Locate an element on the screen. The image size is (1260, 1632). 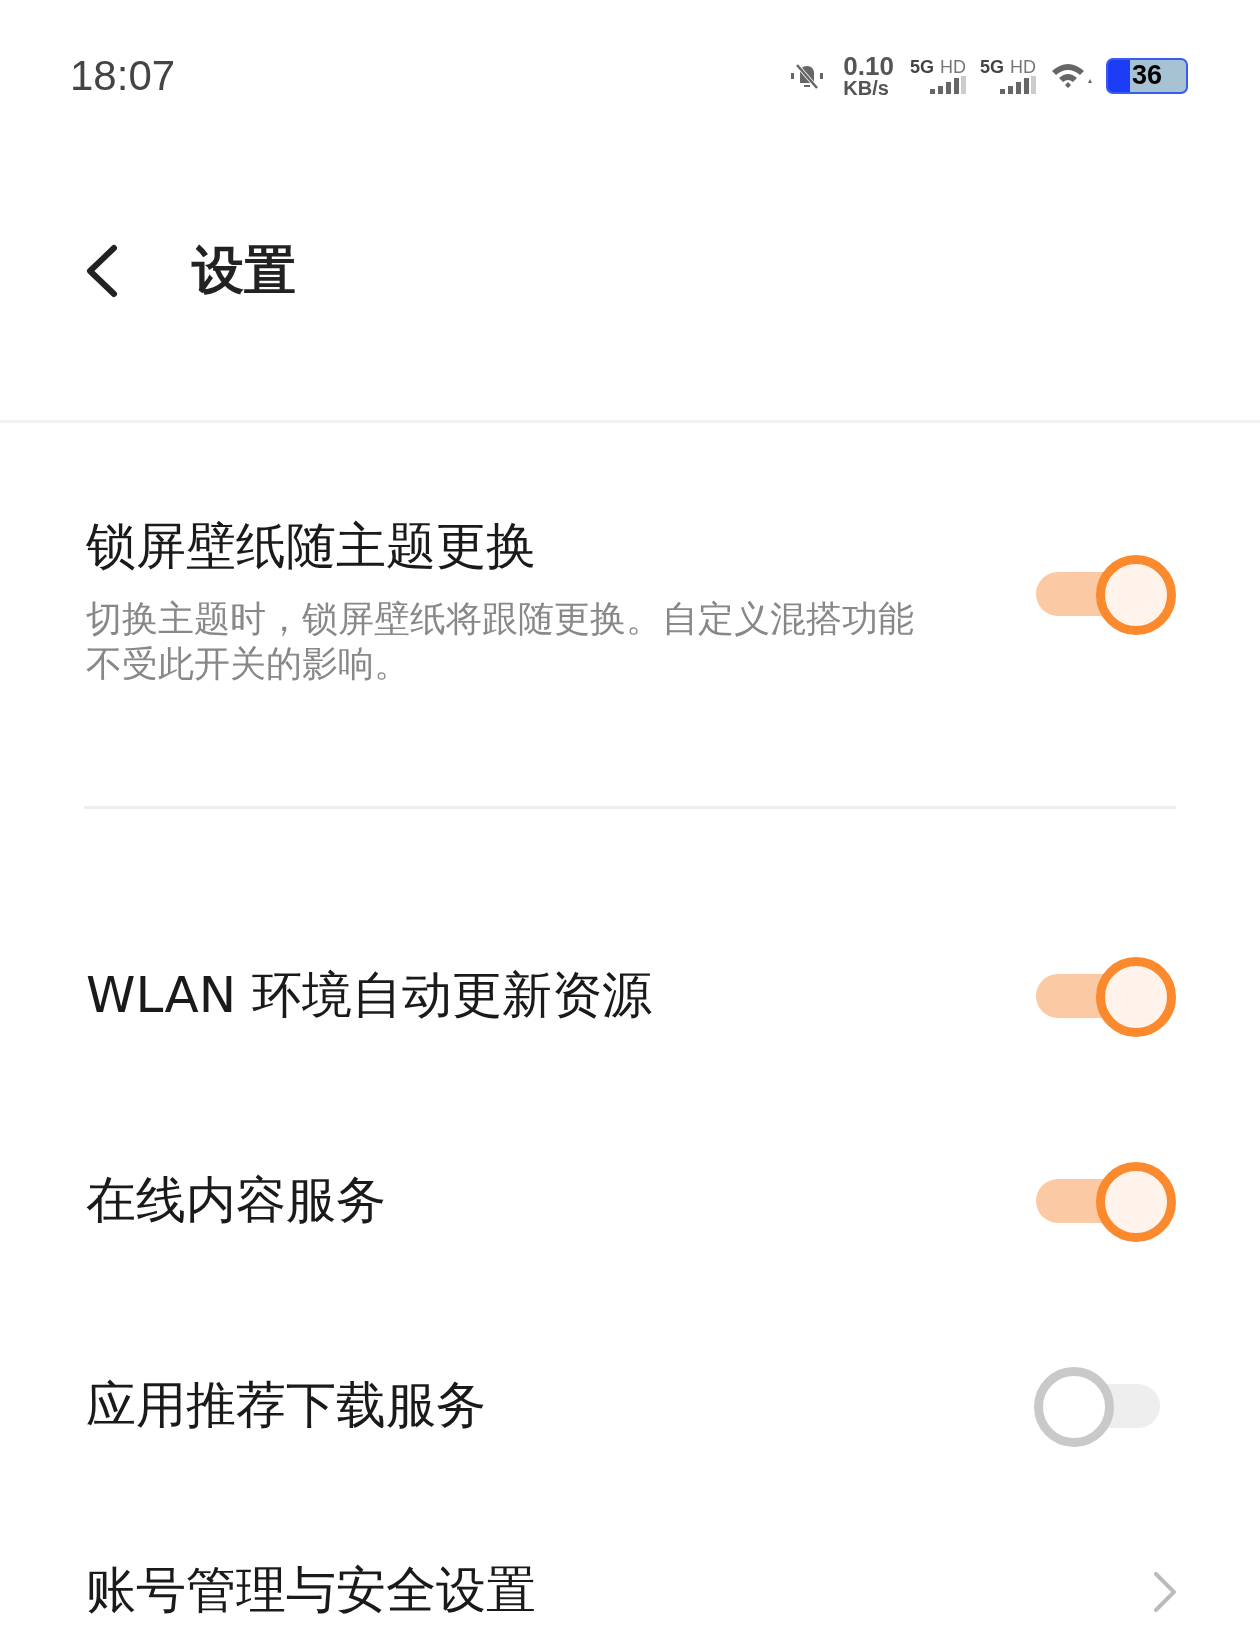
back-icon is located at coordinates (102, 271).